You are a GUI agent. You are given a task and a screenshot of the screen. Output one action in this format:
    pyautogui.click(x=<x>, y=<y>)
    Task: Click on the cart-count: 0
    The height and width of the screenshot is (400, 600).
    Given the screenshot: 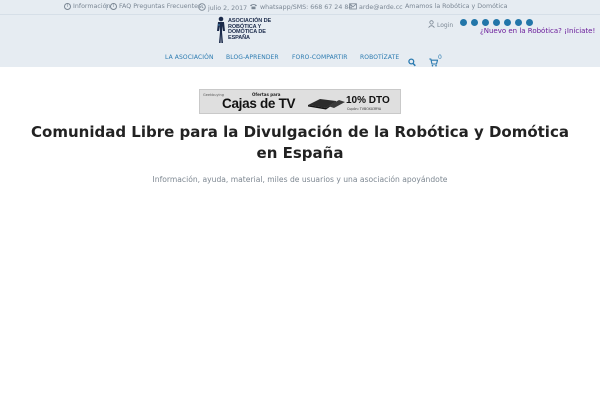 What is the action you would take?
    pyautogui.click(x=440, y=57)
    